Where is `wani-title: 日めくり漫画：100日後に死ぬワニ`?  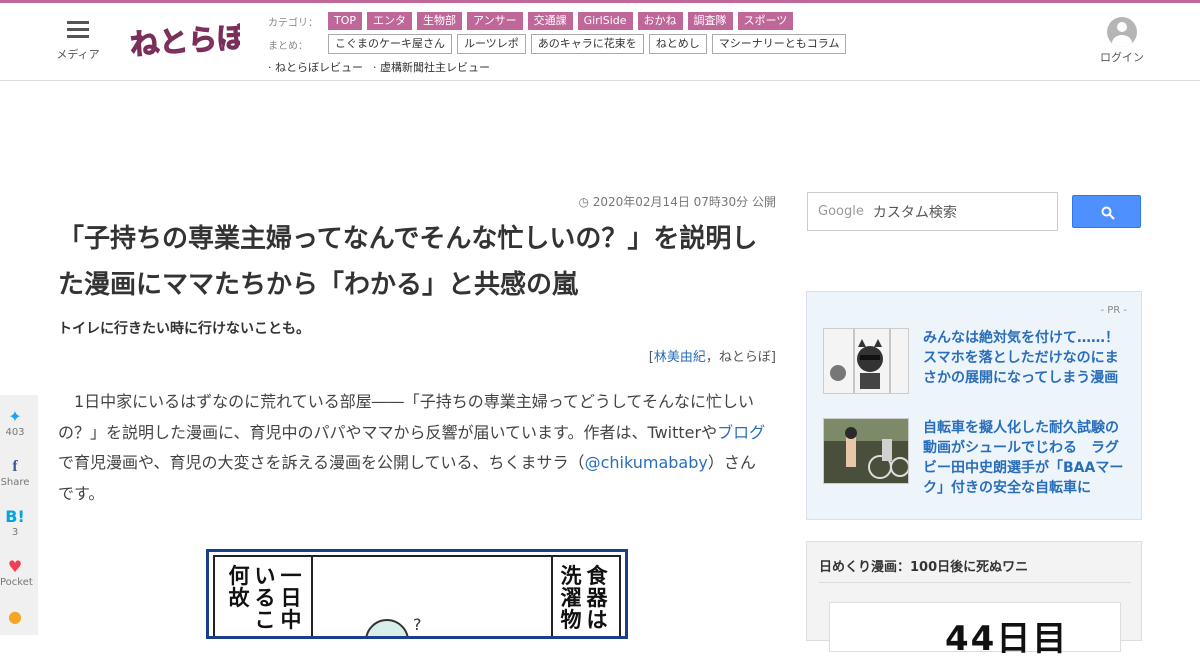 wani-title: 日めくり漫画：100日後に死ぬワニ is located at coordinates (924, 567).